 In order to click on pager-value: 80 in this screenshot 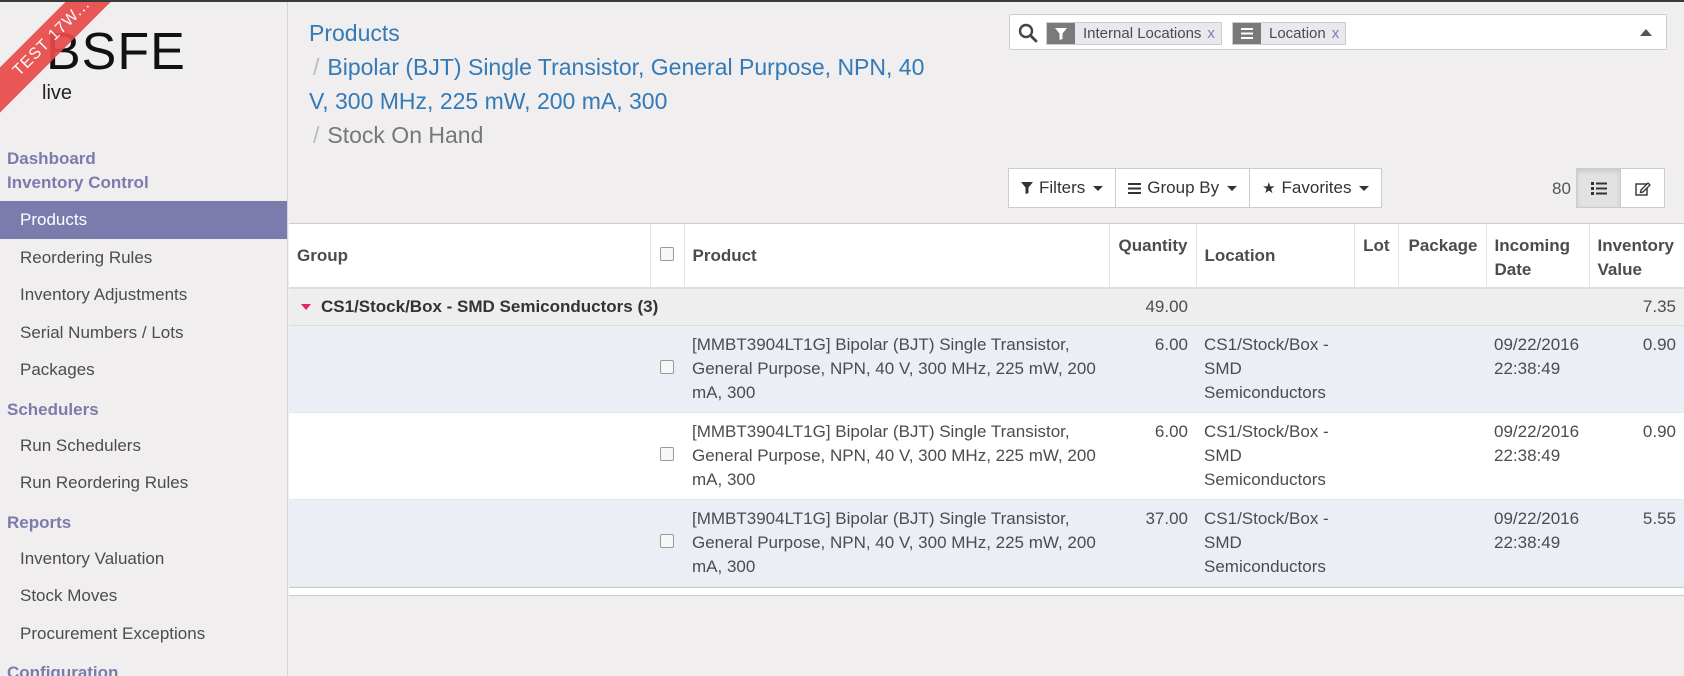, I will do `click(1561, 189)`.